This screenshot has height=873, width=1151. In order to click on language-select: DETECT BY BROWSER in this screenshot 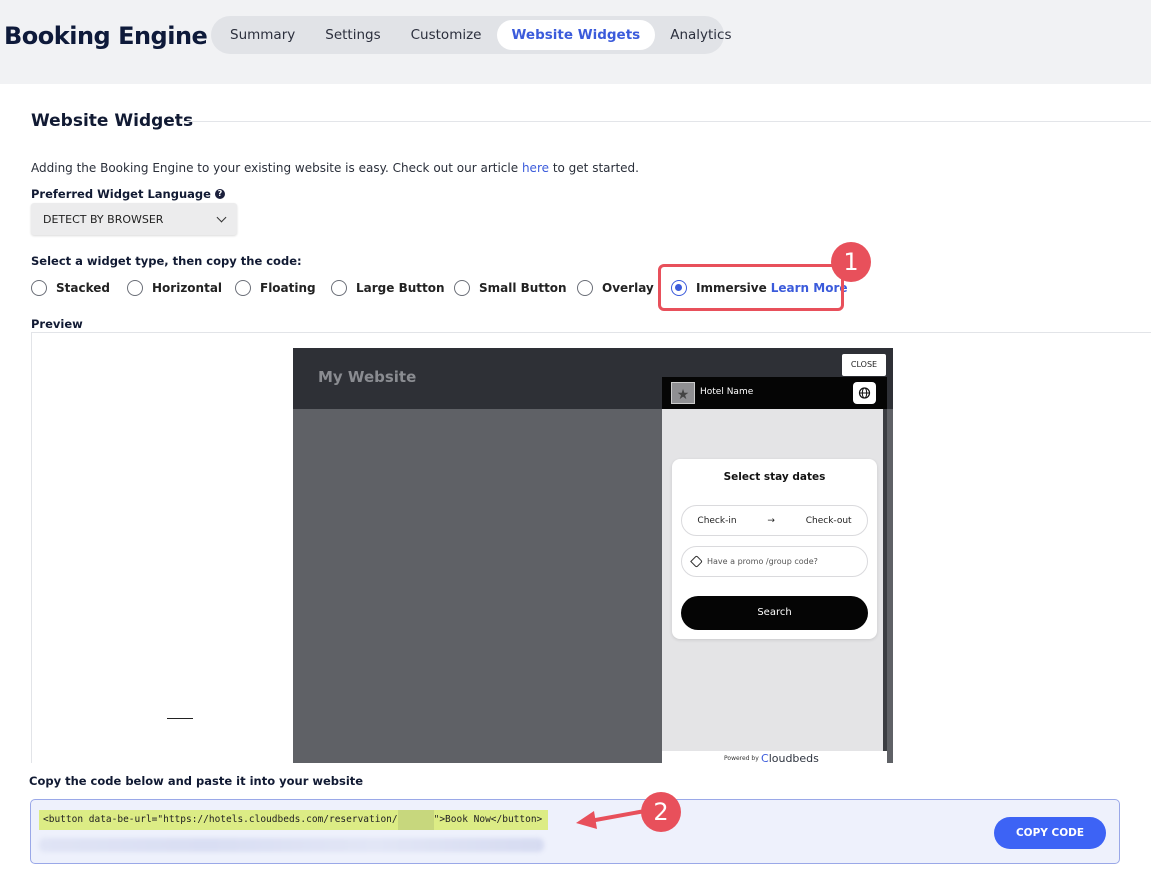, I will do `click(134, 219)`.